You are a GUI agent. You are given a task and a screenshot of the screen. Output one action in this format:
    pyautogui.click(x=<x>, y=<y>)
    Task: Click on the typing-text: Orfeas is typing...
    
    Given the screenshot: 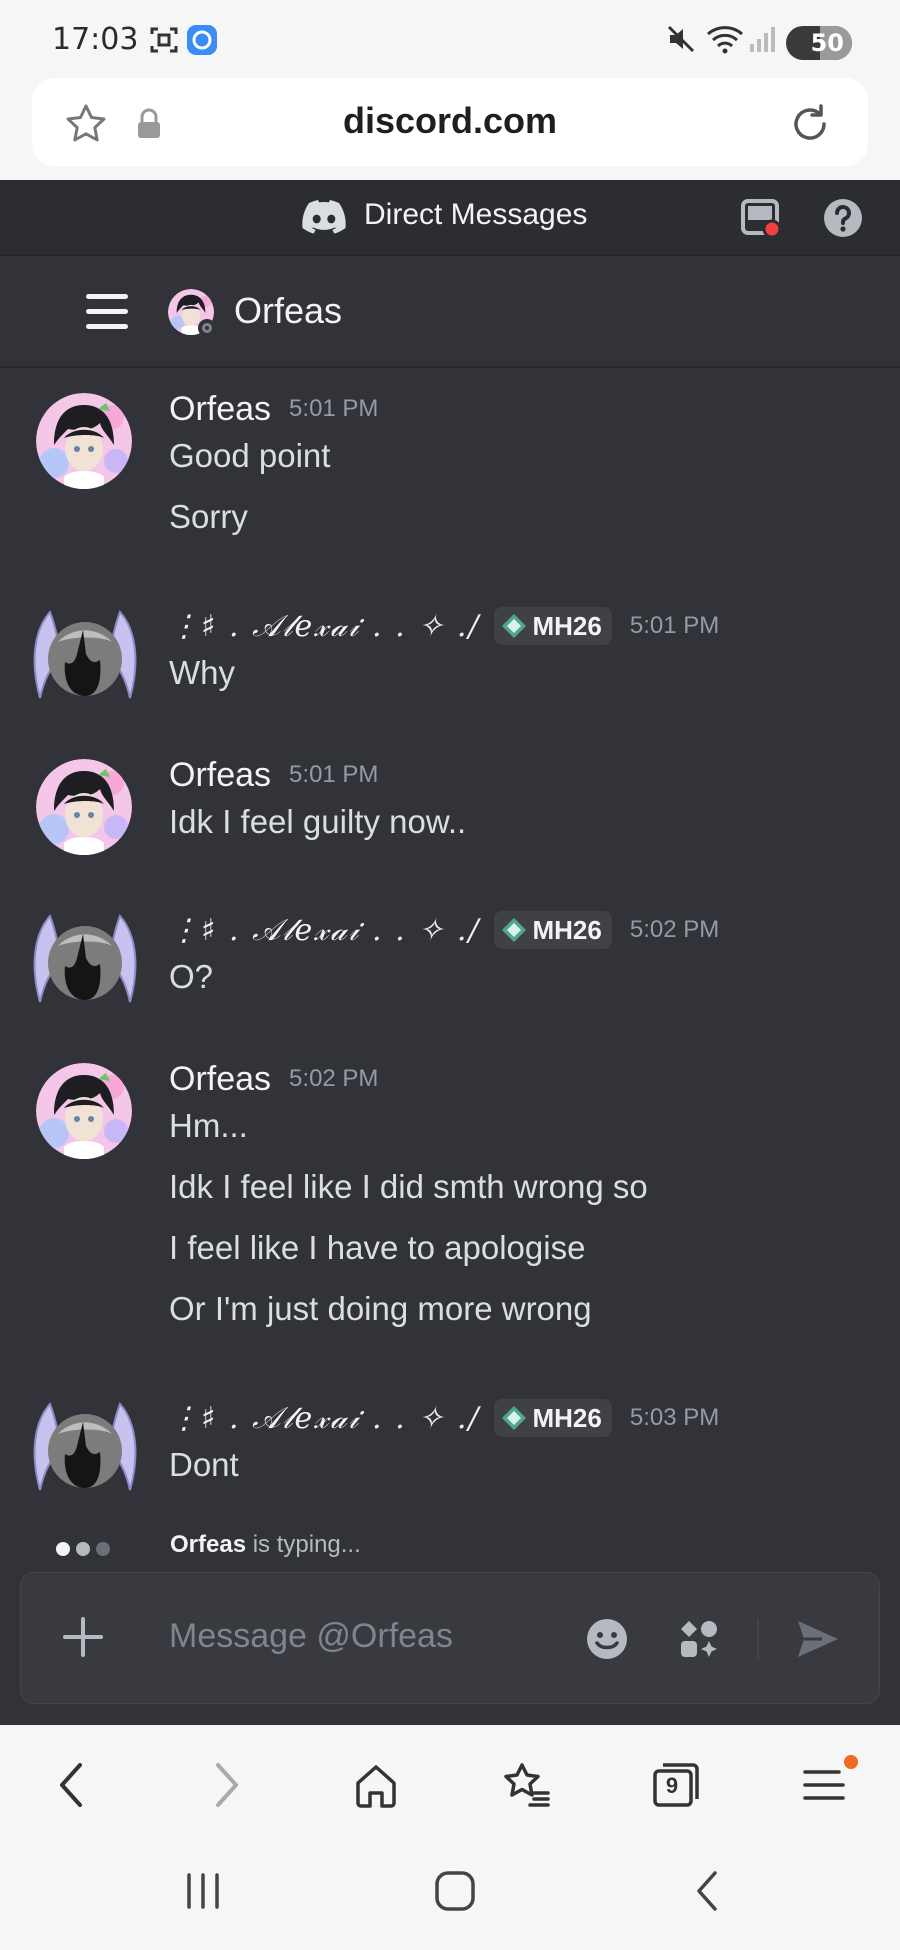 What is the action you would take?
    pyautogui.click(x=265, y=1545)
    